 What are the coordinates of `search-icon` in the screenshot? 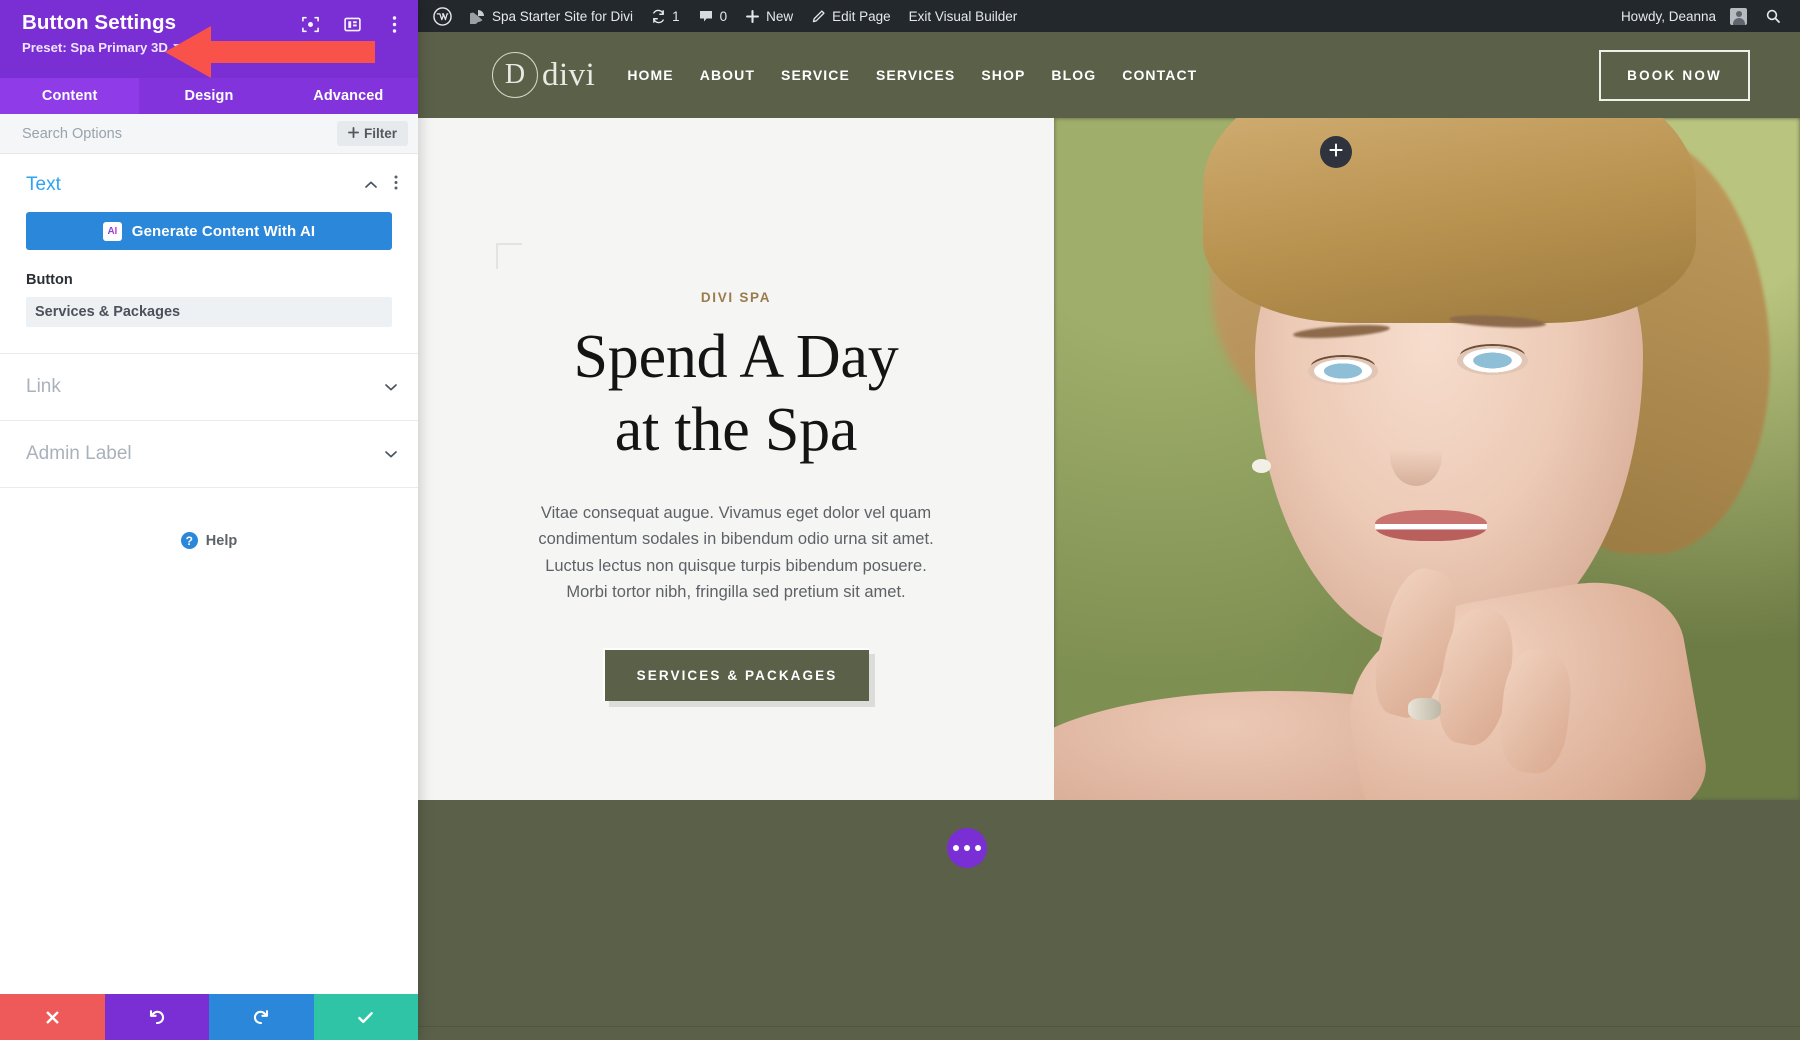 It's located at (1773, 16).